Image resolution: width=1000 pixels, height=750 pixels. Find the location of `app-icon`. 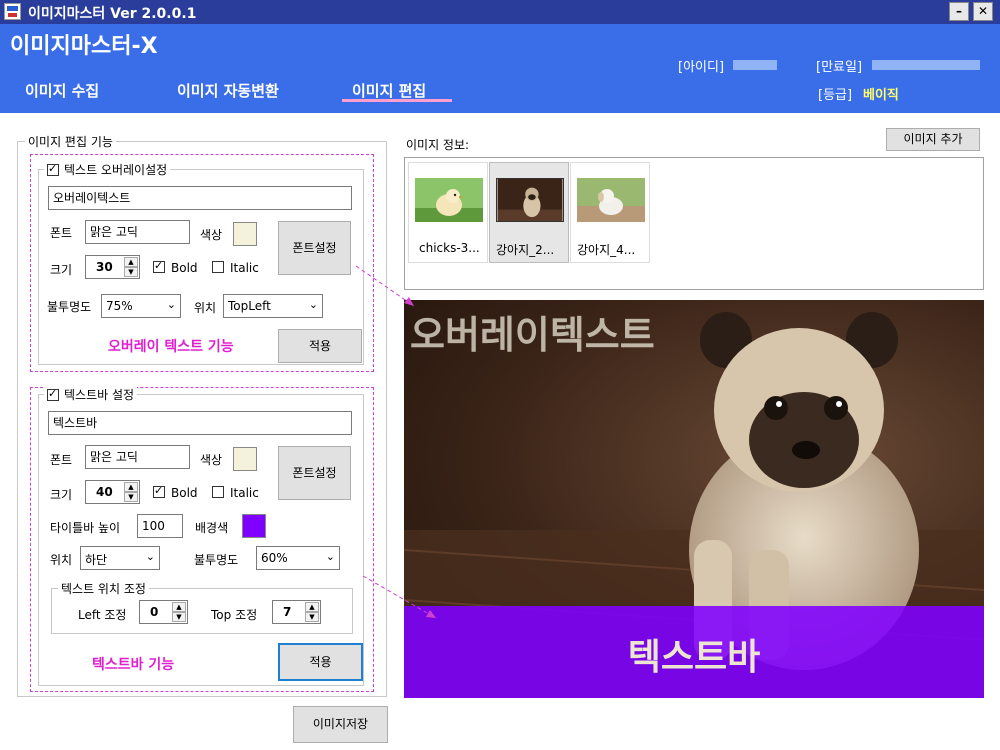

app-icon is located at coordinates (12, 11).